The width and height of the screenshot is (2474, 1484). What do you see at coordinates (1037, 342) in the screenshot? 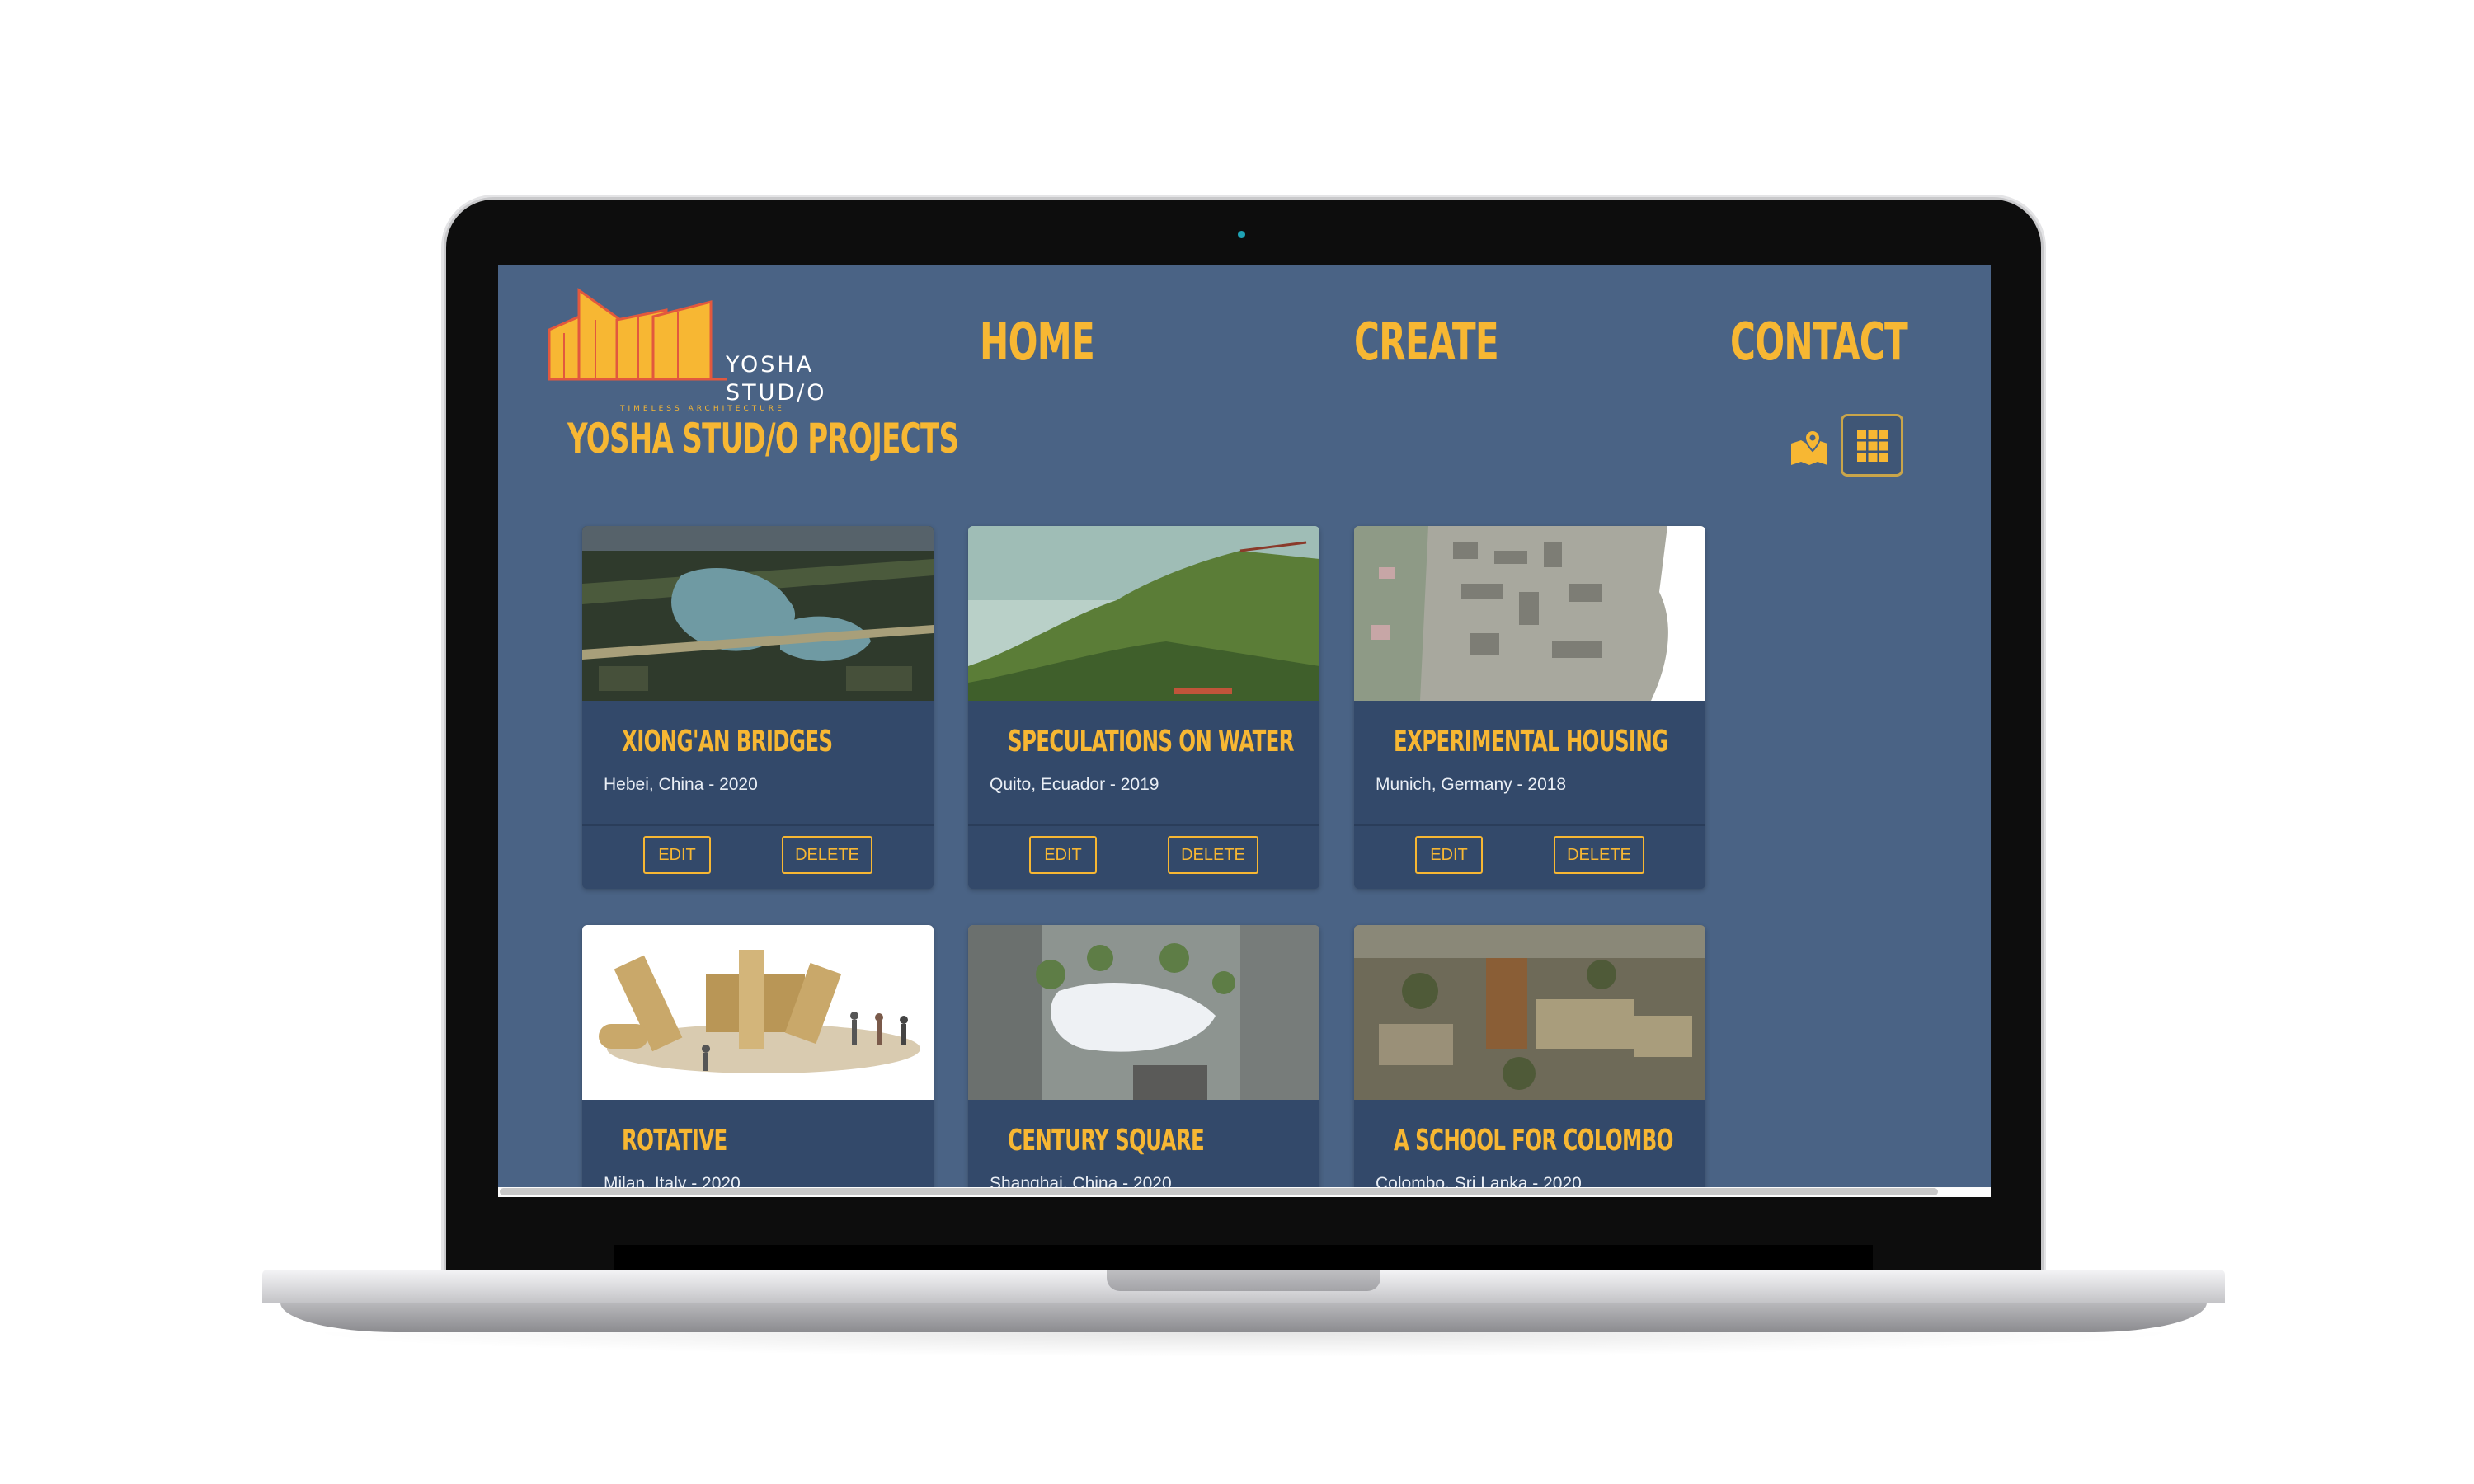
I see `nav-home: HOME` at bounding box center [1037, 342].